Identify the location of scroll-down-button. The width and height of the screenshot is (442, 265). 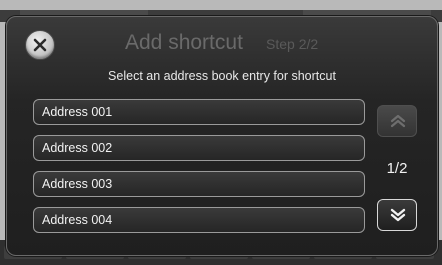
(397, 215).